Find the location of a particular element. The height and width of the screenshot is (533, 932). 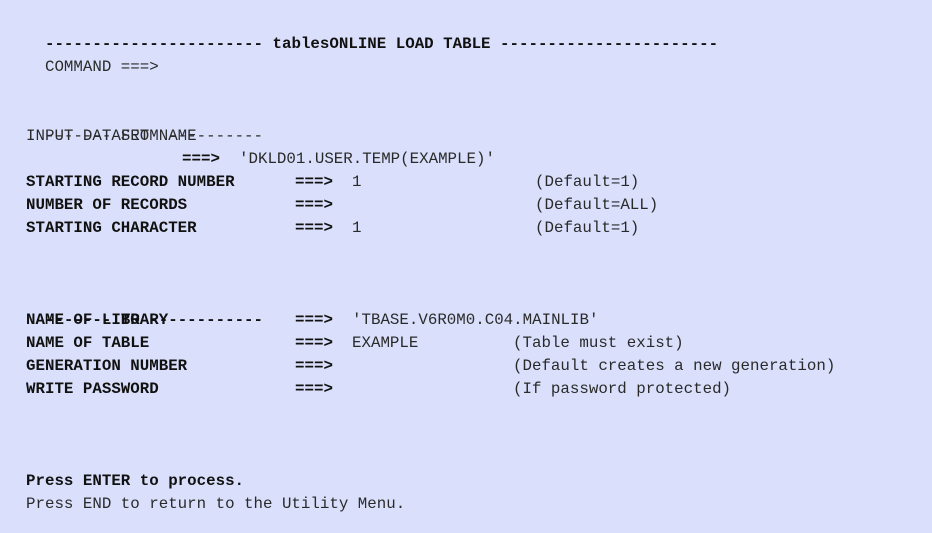

from-section-heading: ------- FROM ---------- is located at coordinates (144, 123).